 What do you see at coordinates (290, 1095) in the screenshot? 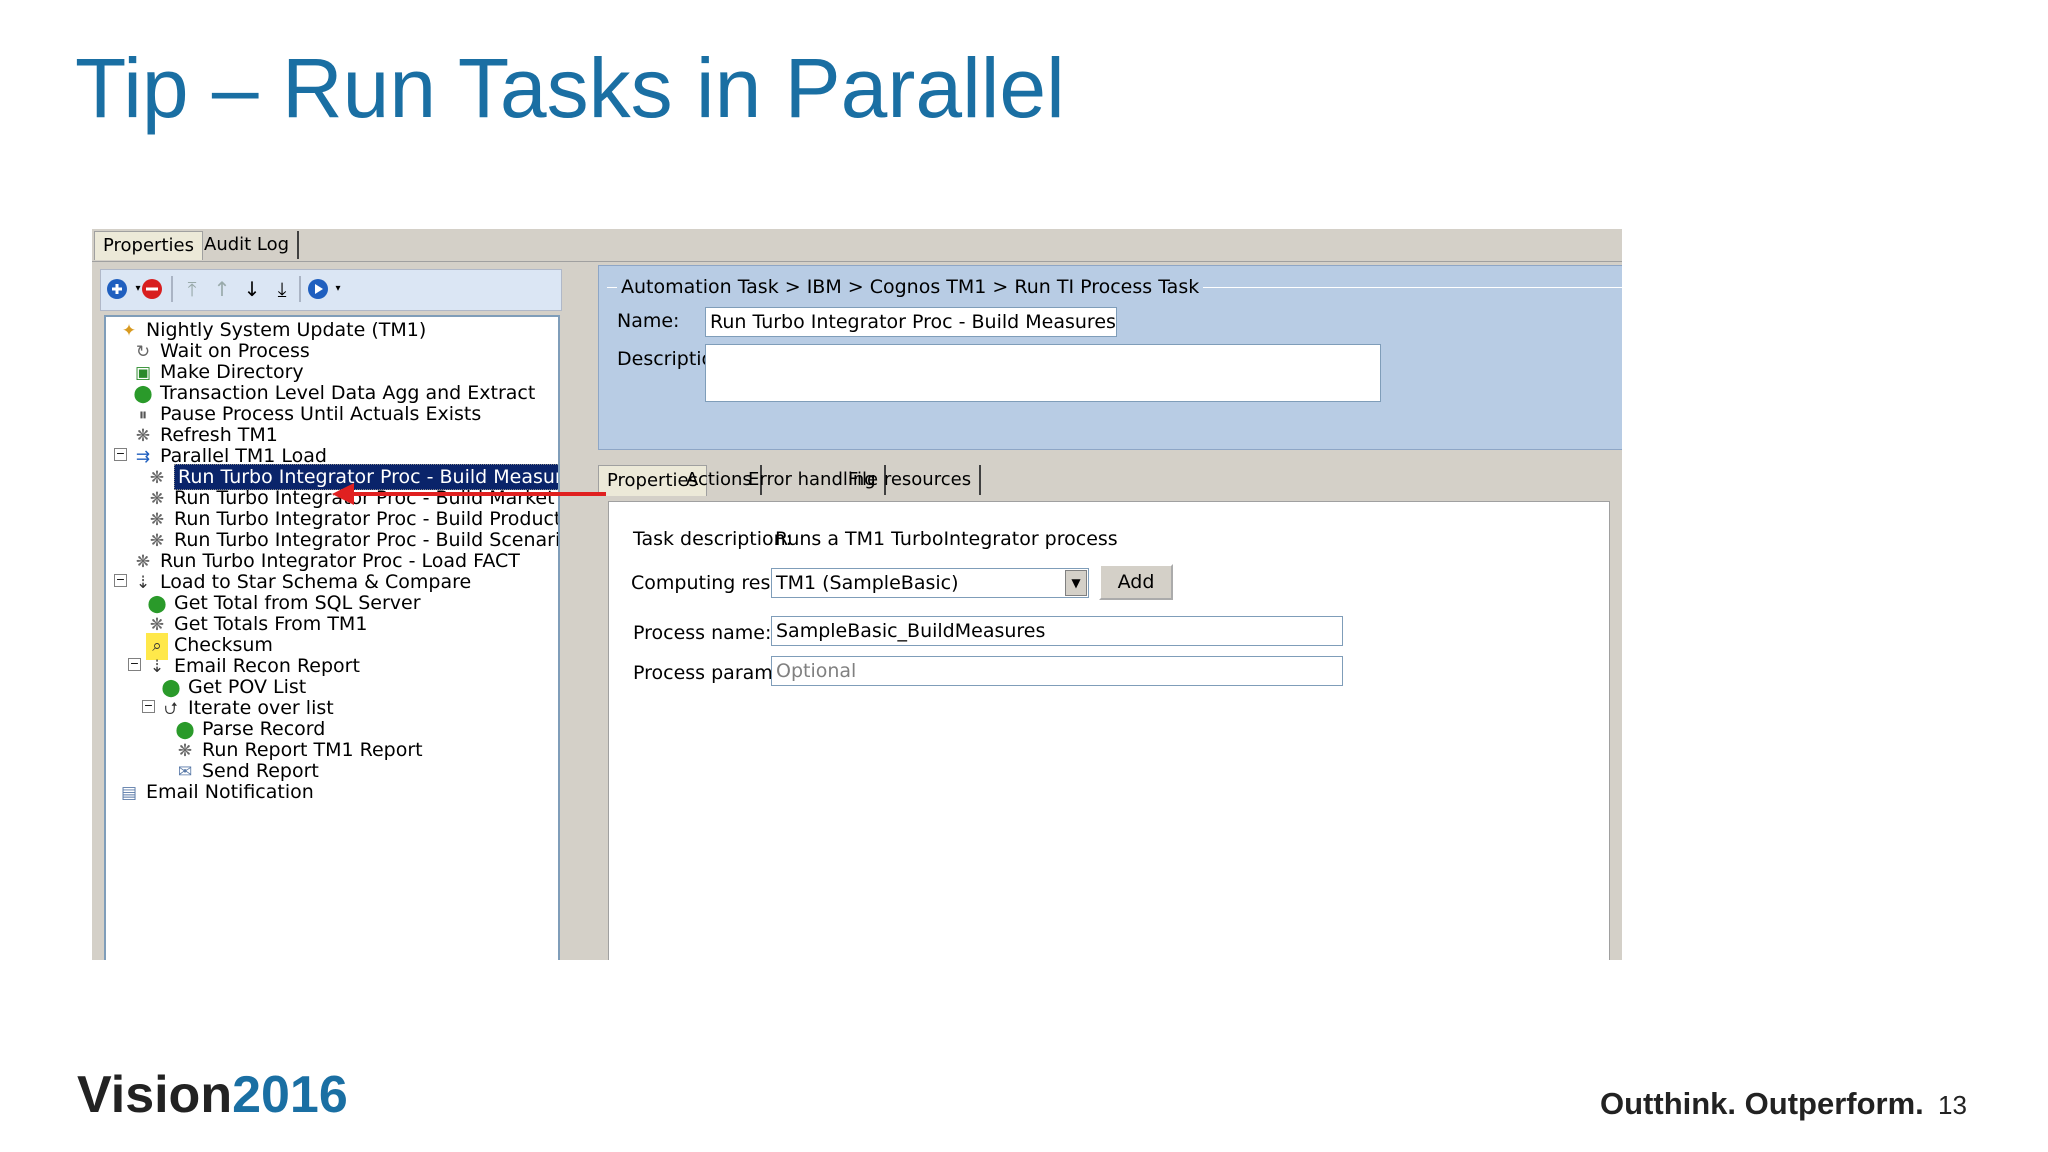
I see `logo-year: 2016` at bounding box center [290, 1095].